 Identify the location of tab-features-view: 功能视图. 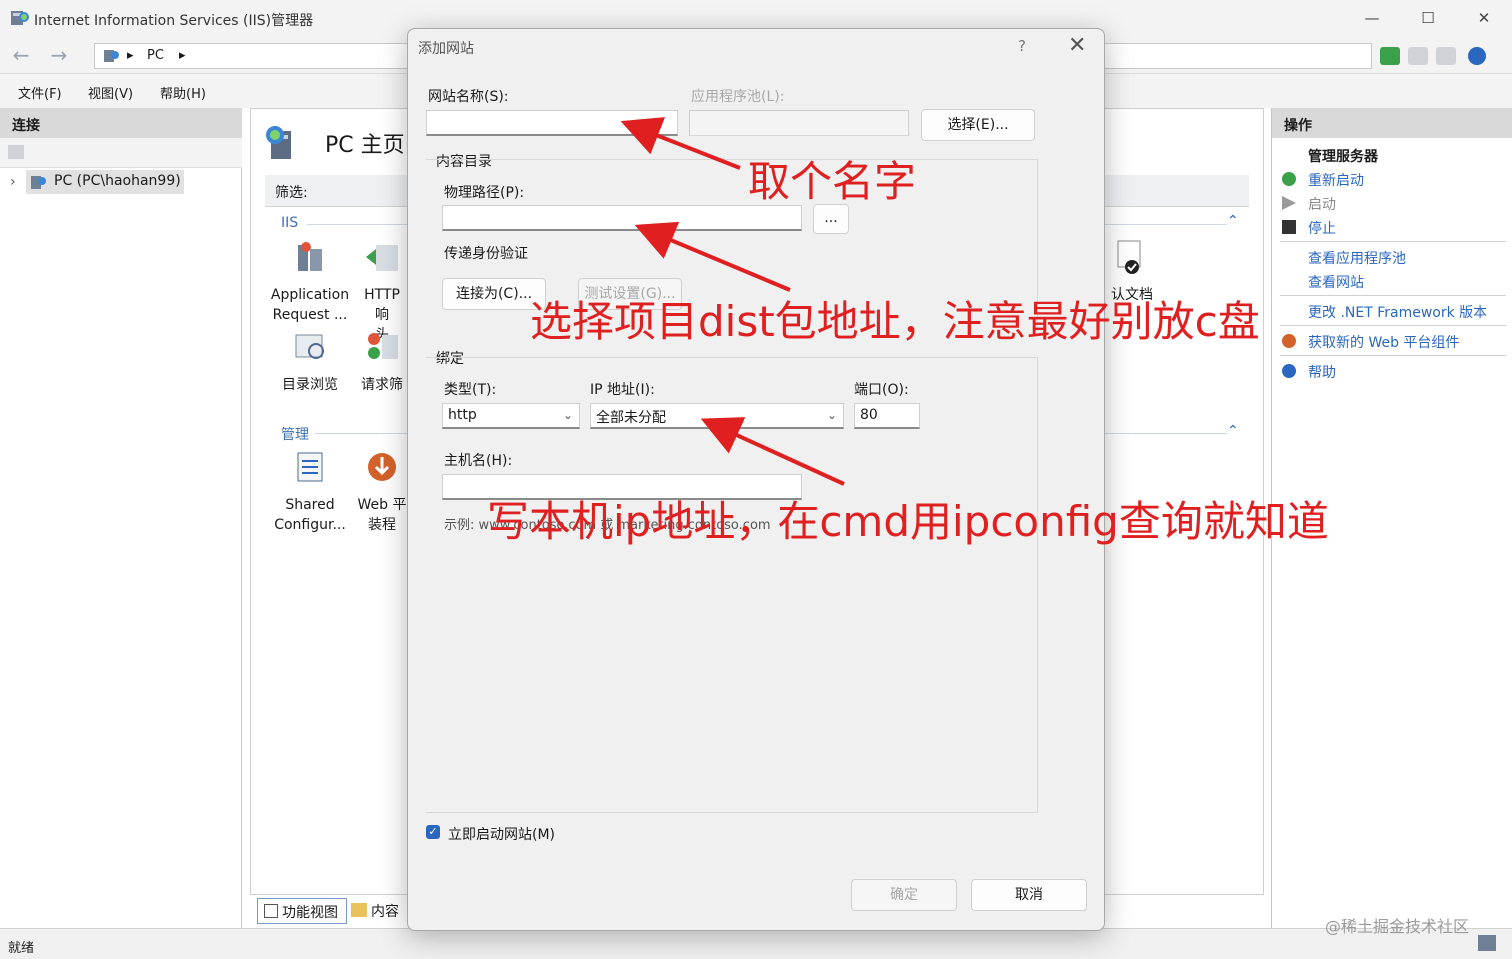
(302, 911).